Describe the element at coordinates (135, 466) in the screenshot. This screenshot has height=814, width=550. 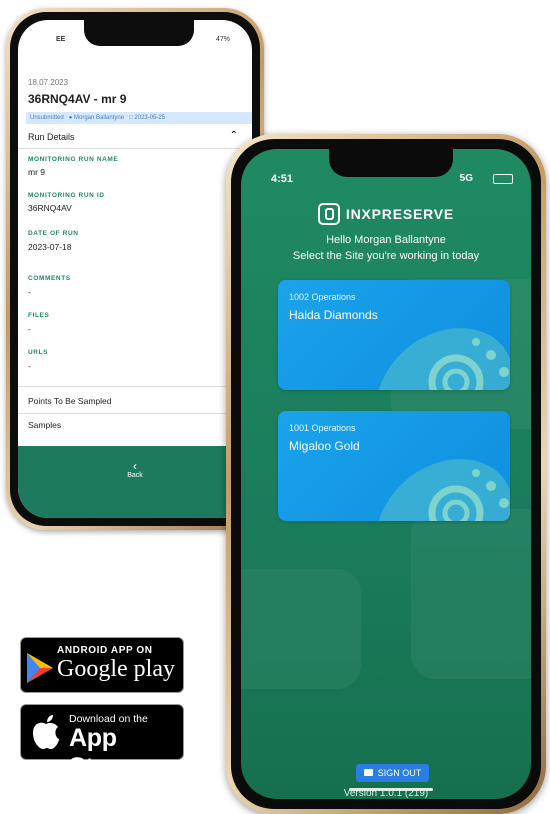
I see `chevron-left-icon: ‹` at that location.